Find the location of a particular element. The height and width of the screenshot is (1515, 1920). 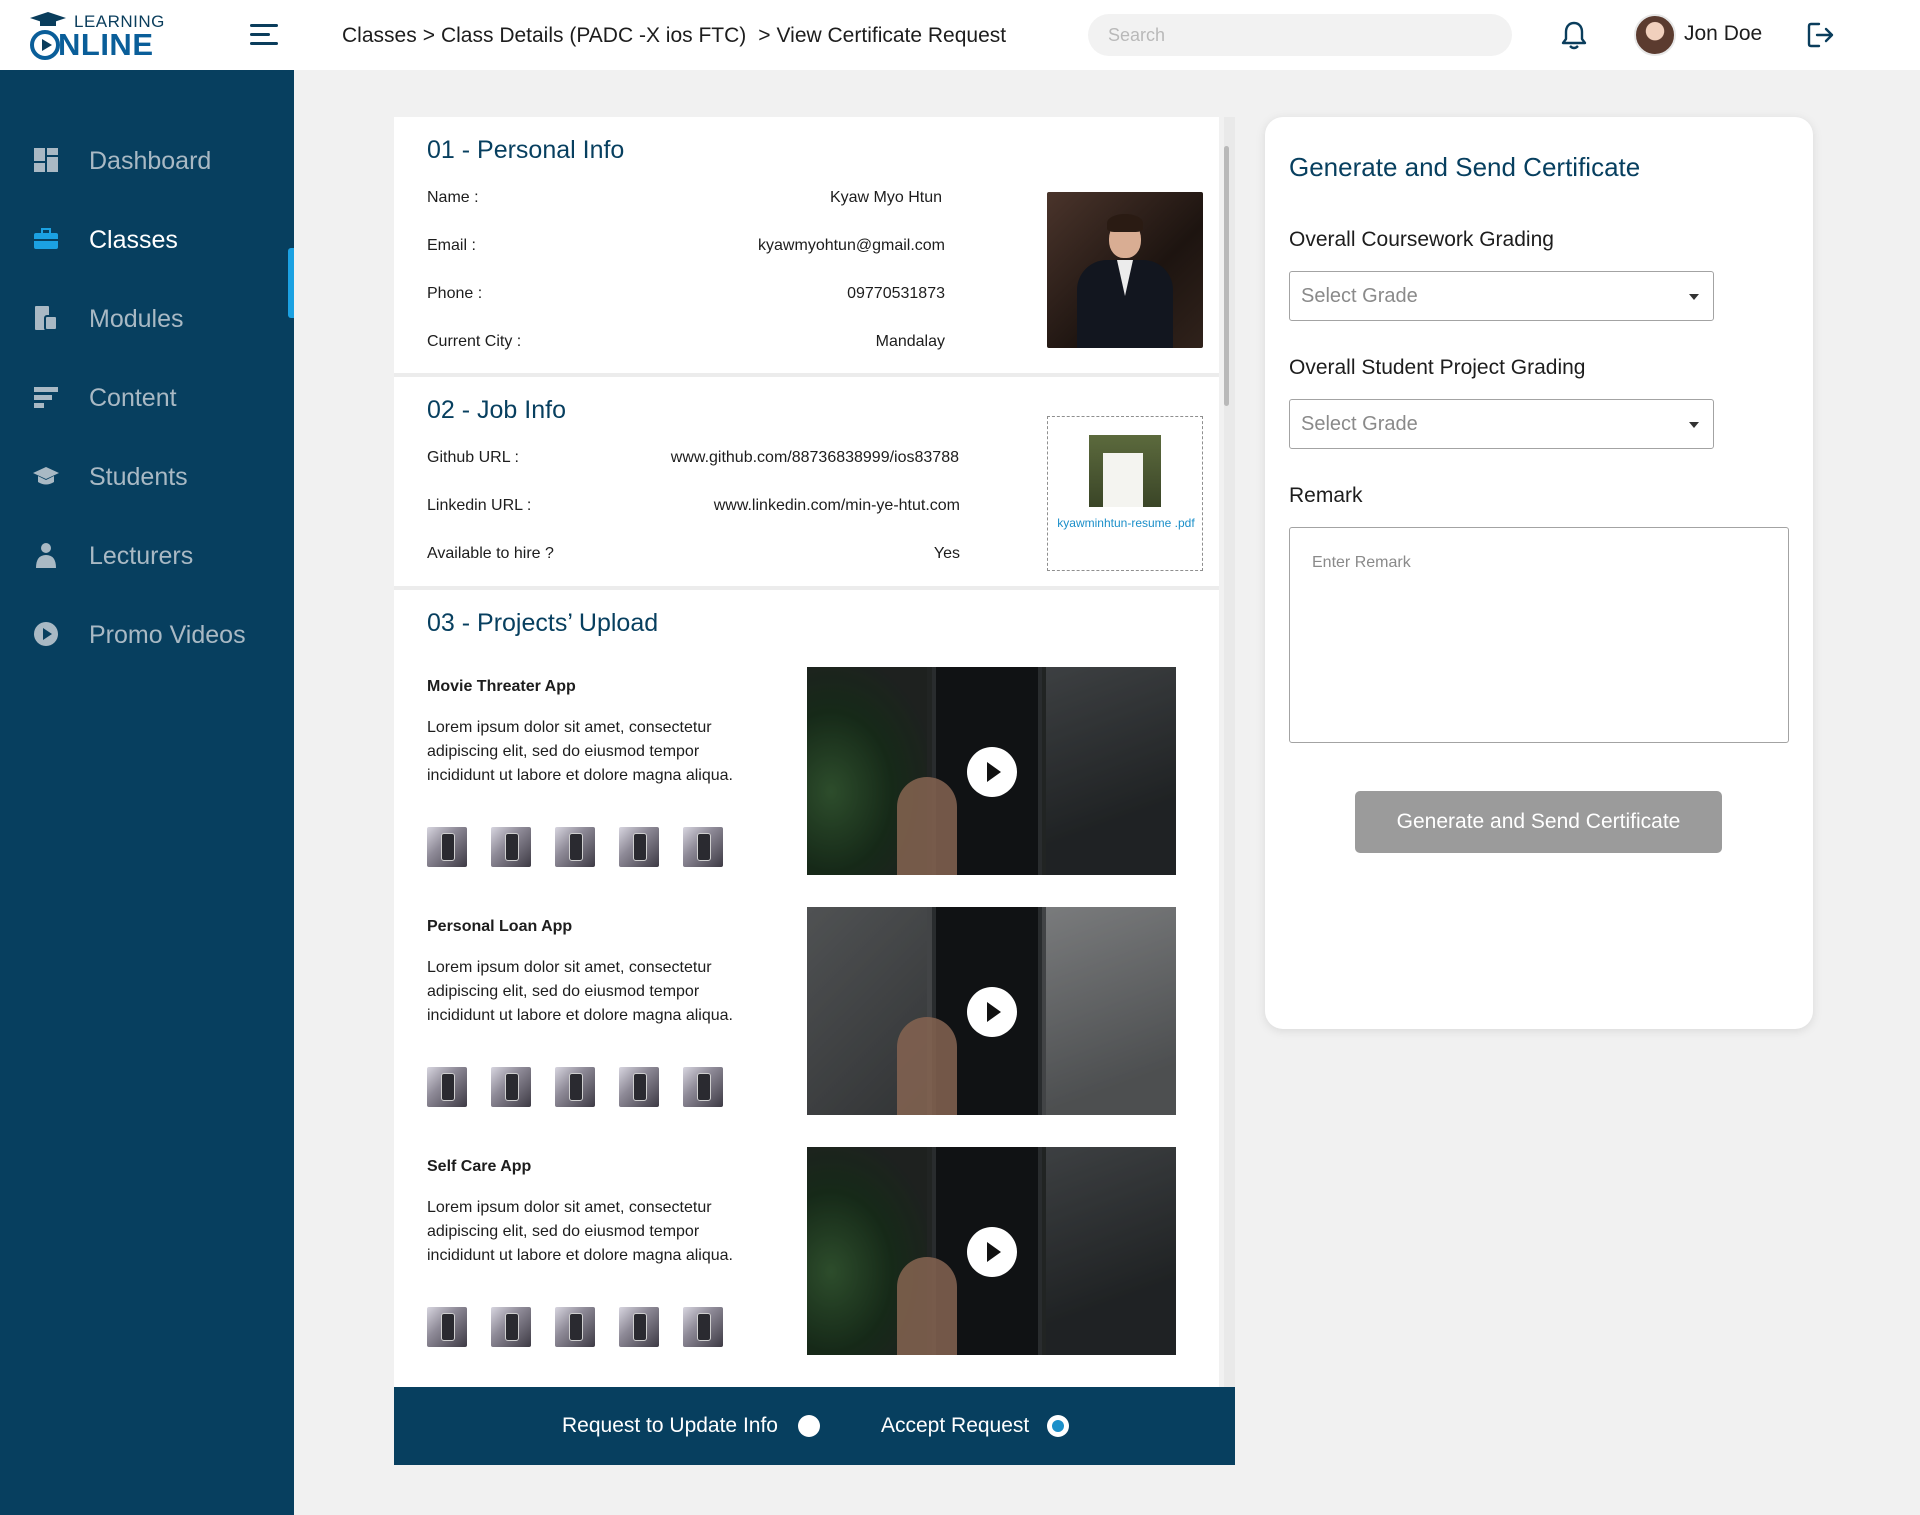

dashboard-icon is located at coordinates (46, 160).